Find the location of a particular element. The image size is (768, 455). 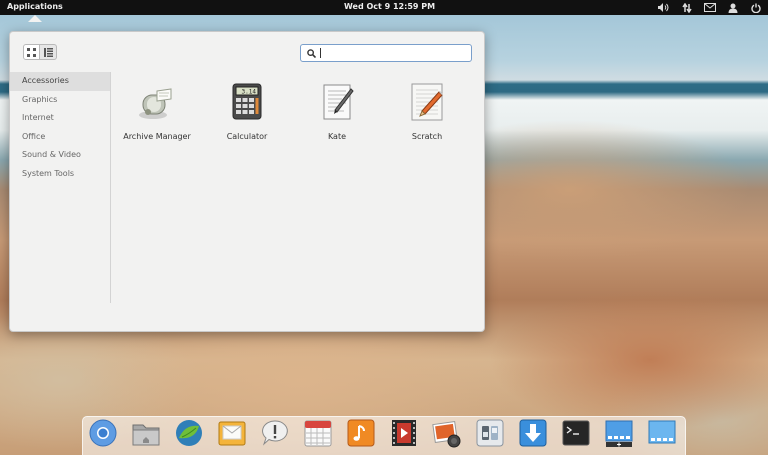

network-icon is located at coordinates (686, 7).